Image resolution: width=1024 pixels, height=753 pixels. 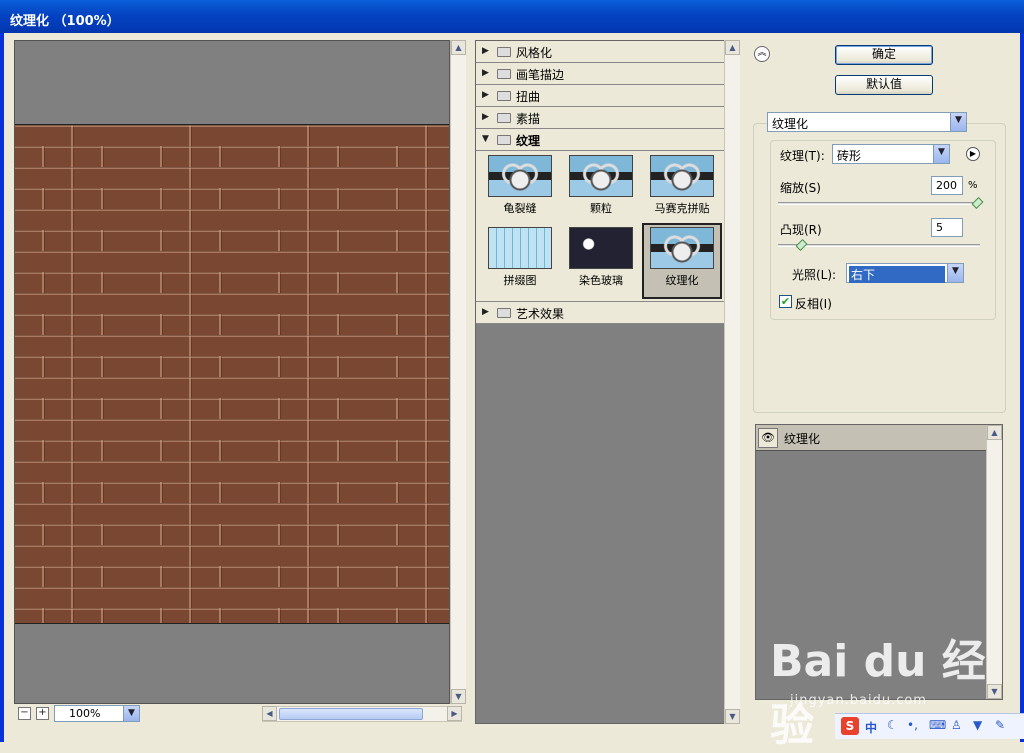 What do you see at coordinates (351, 714) in the screenshot?
I see `scrollbar-thumb` at bounding box center [351, 714].